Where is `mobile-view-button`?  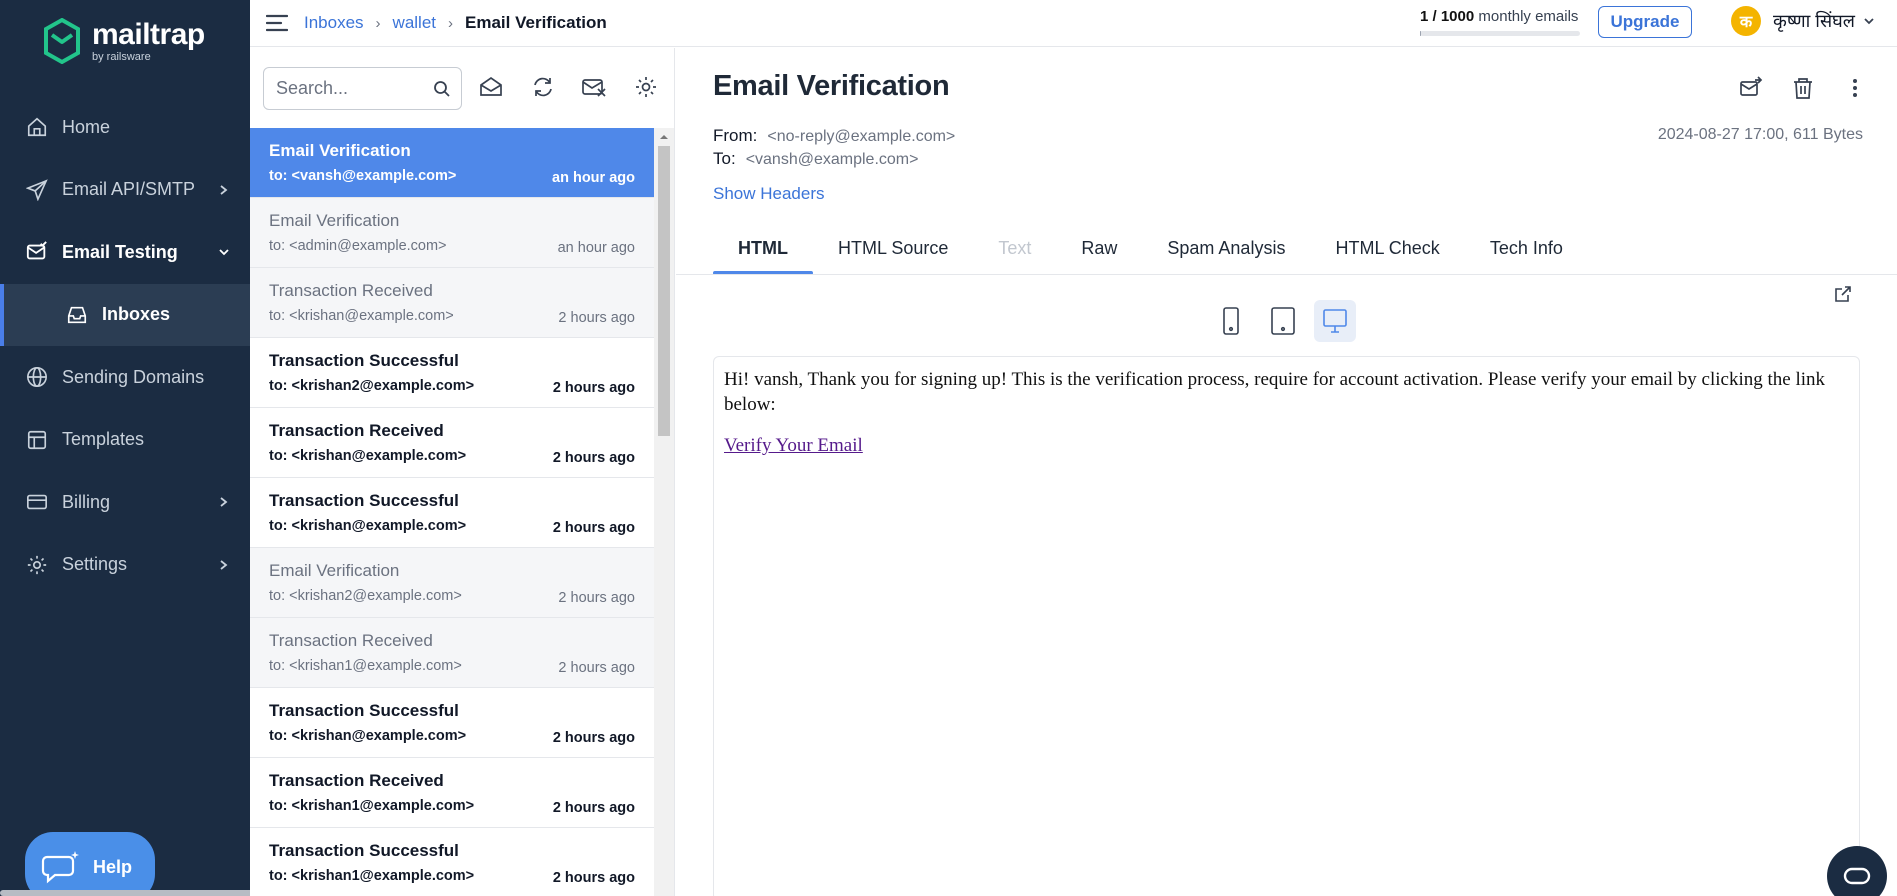 mobile-view-button is located at coordinates (1231, 321).